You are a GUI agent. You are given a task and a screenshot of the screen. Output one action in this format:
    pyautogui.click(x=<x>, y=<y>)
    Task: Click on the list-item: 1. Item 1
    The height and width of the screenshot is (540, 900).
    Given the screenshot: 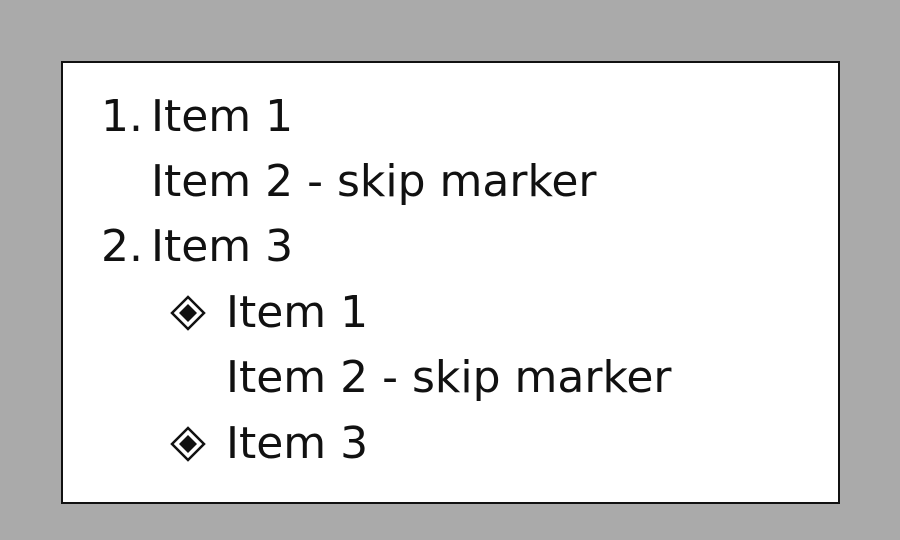 What is the action you would take?
    pyautogui.click(x=443, y=117)
    